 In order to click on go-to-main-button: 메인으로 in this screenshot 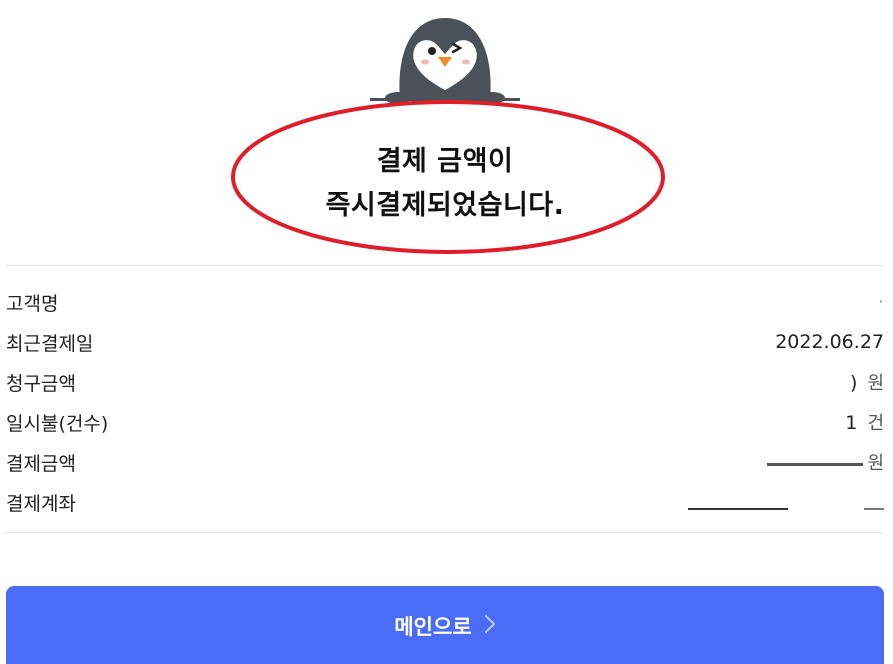, I will do `click(445, 625)`.